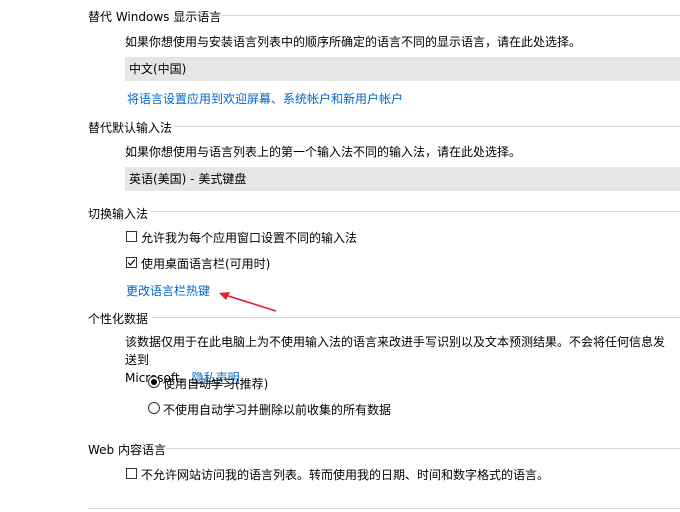  I want to click on radio-selected-dot, so click(154, 382).